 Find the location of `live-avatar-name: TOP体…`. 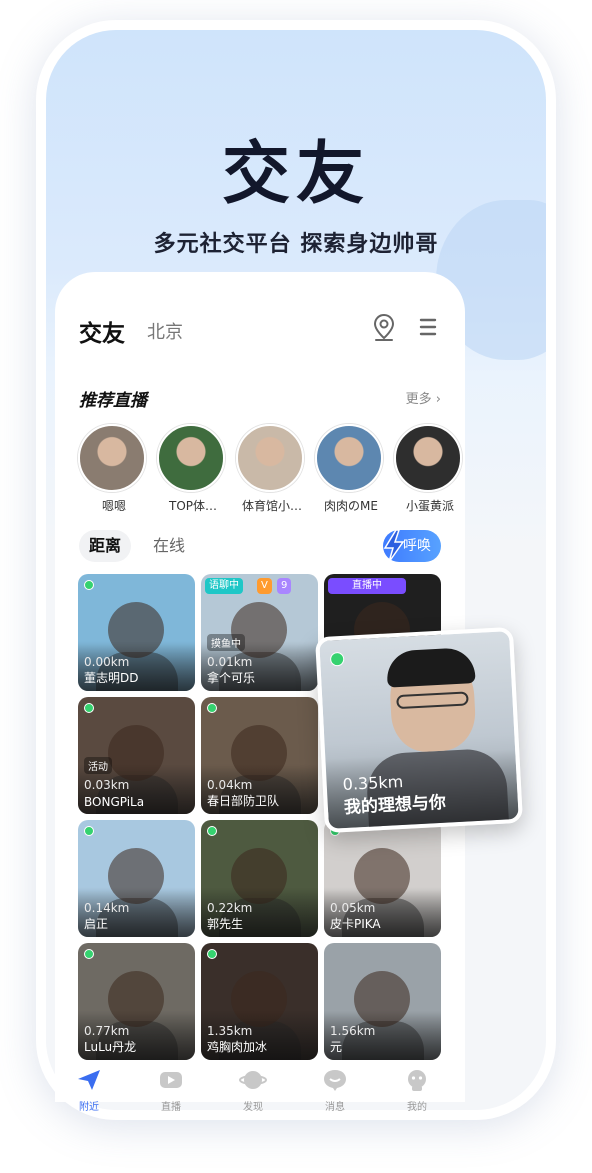

live-avatar-name: TOP体… is located at coordinates (192, 506).